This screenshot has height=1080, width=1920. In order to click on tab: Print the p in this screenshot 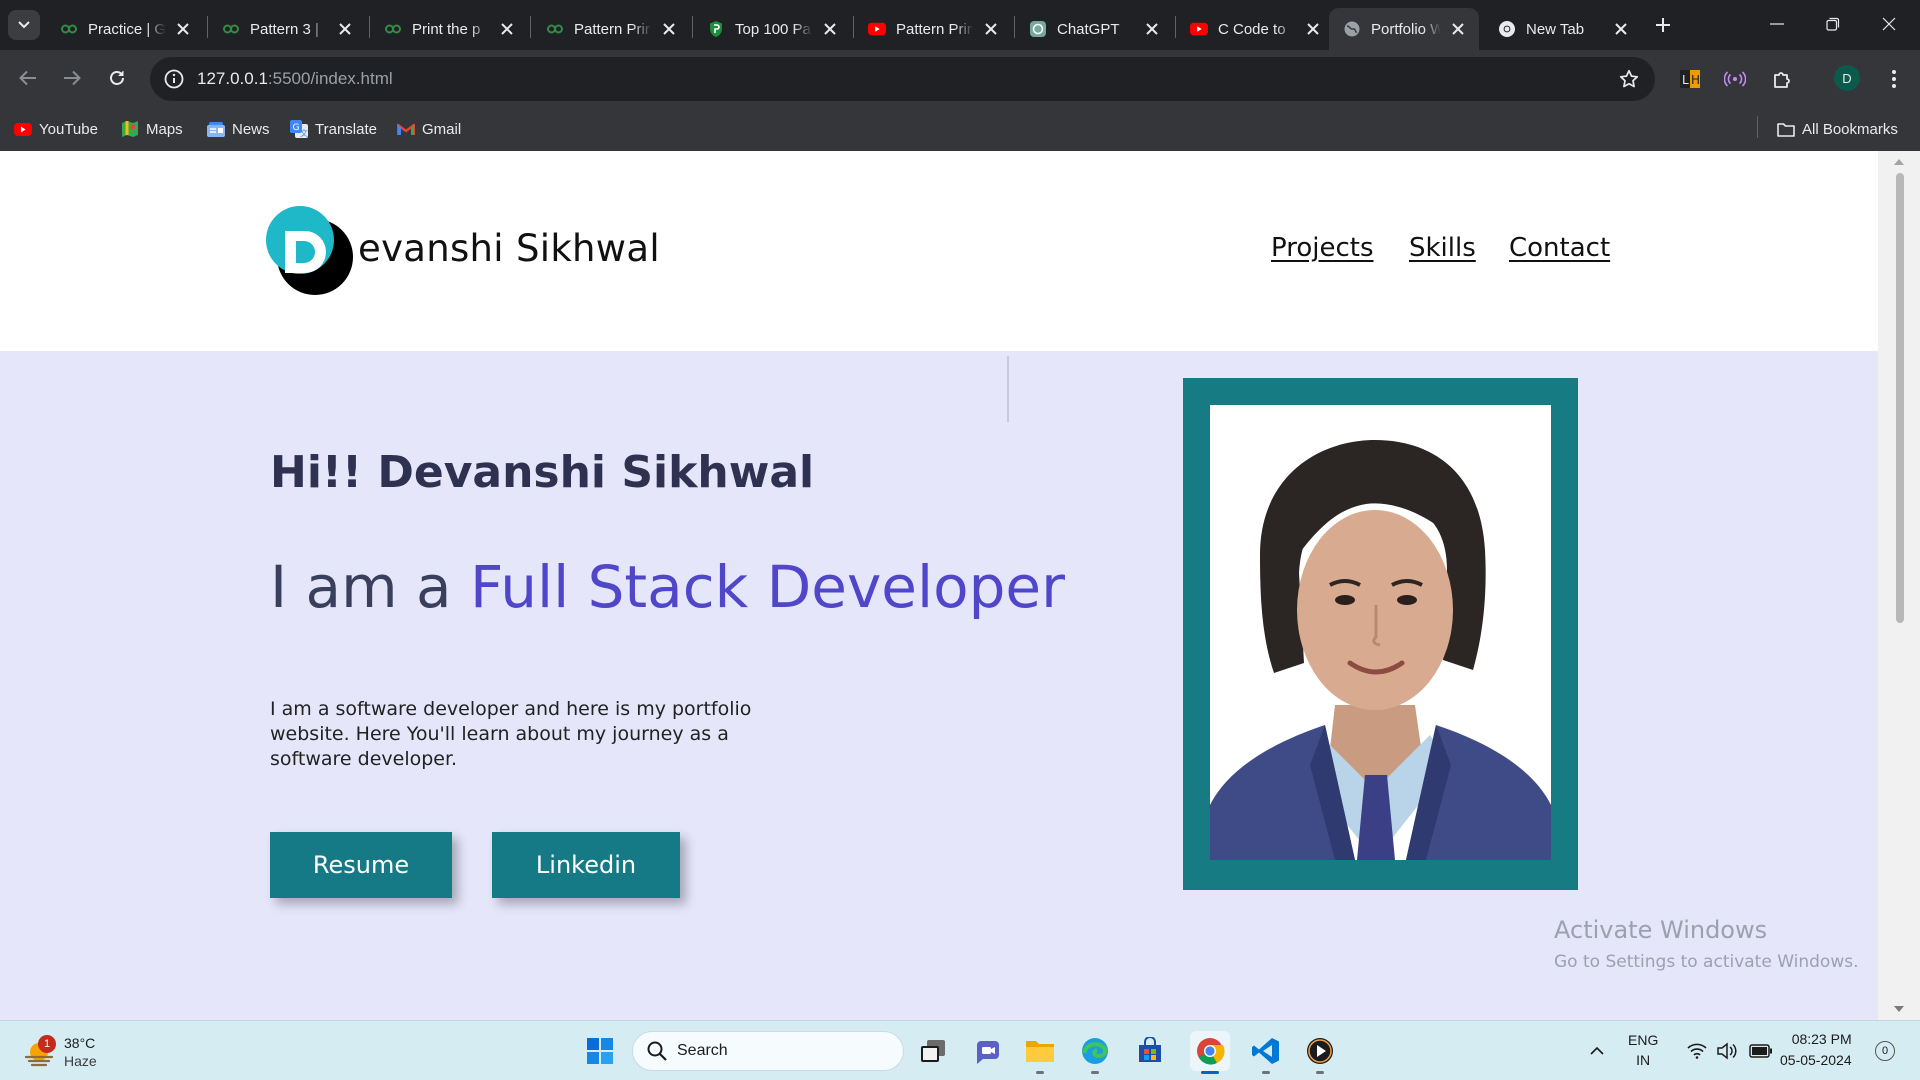, I will do `click(449, 29)`.